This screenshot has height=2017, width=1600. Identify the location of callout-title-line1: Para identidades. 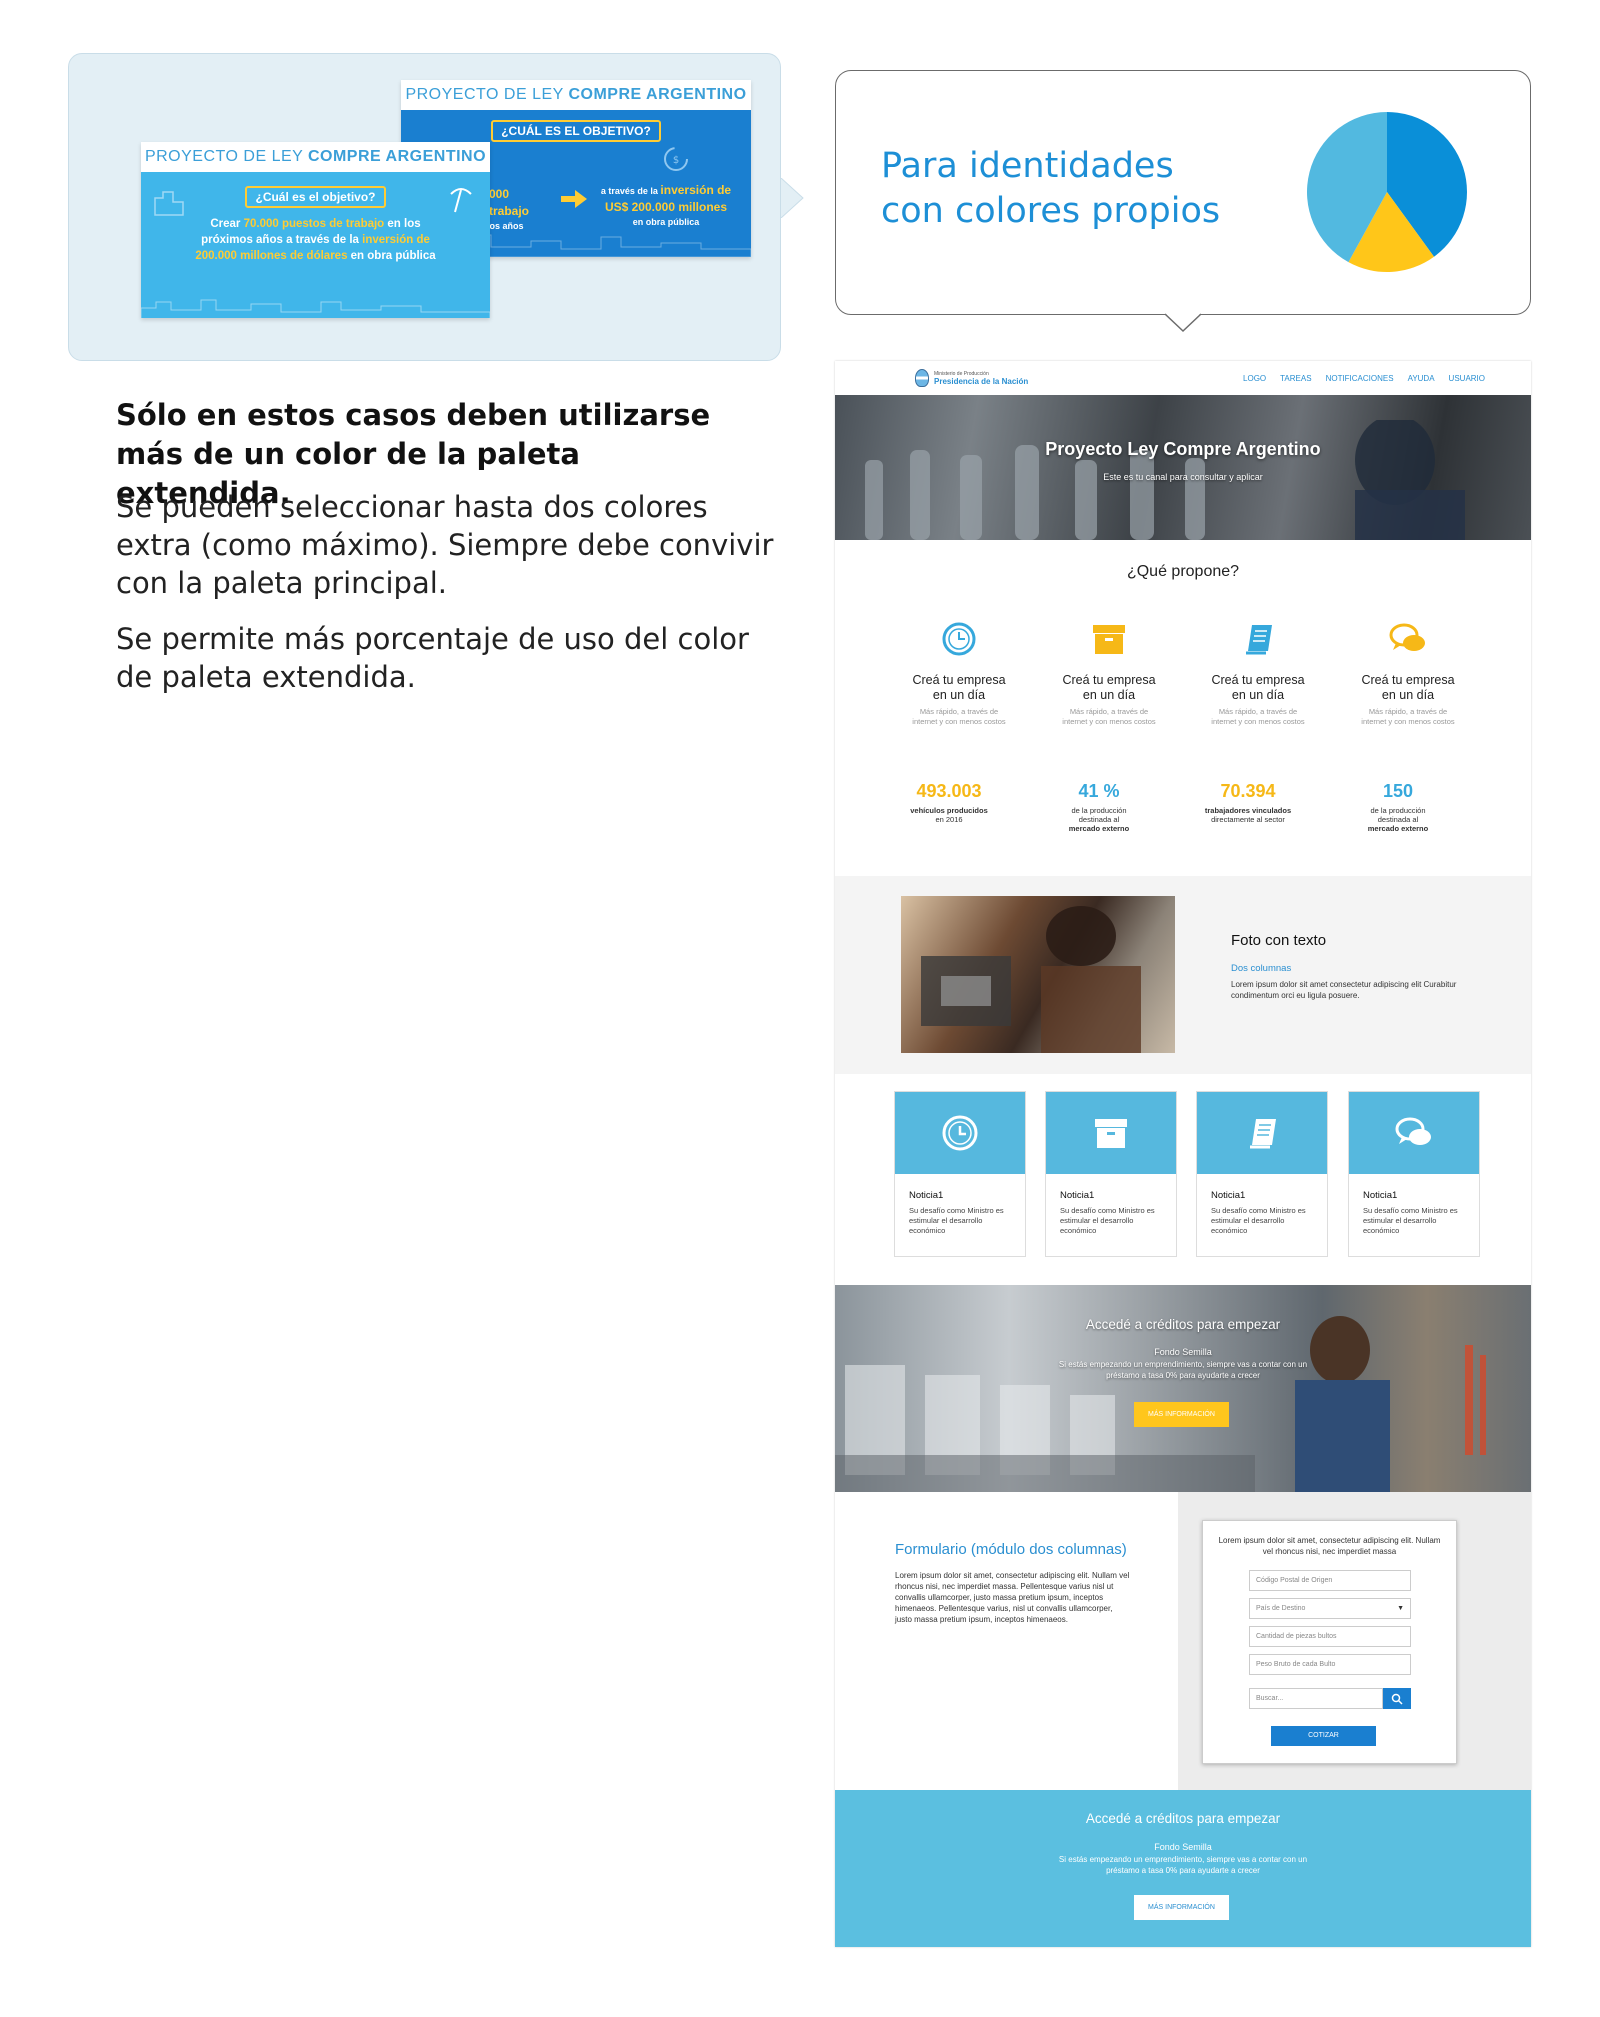
(1027, 166).